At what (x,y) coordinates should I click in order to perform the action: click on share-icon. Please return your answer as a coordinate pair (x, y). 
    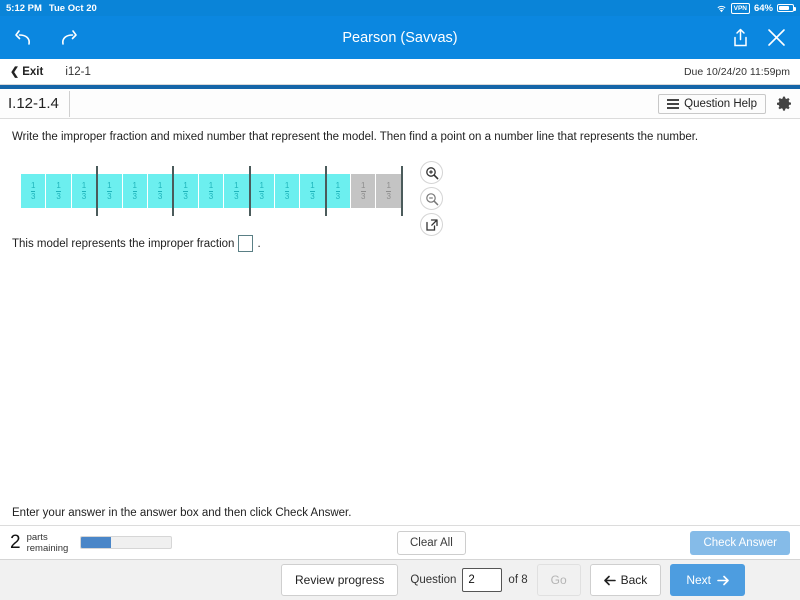
    Looking at the image, I should click on (740, 38).